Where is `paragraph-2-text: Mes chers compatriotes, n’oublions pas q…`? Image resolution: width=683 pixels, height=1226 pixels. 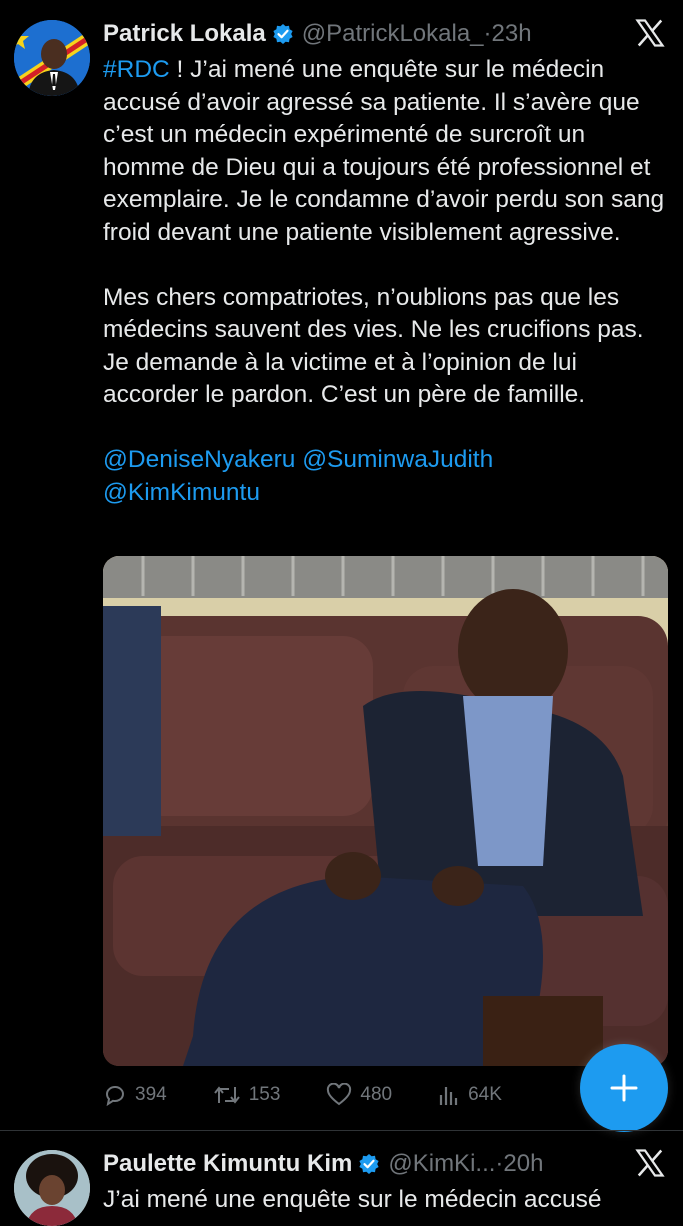
paragraph-2-text: Mes chers compatriotes, n’oublions pas q… is located at coordinates (373, 346).